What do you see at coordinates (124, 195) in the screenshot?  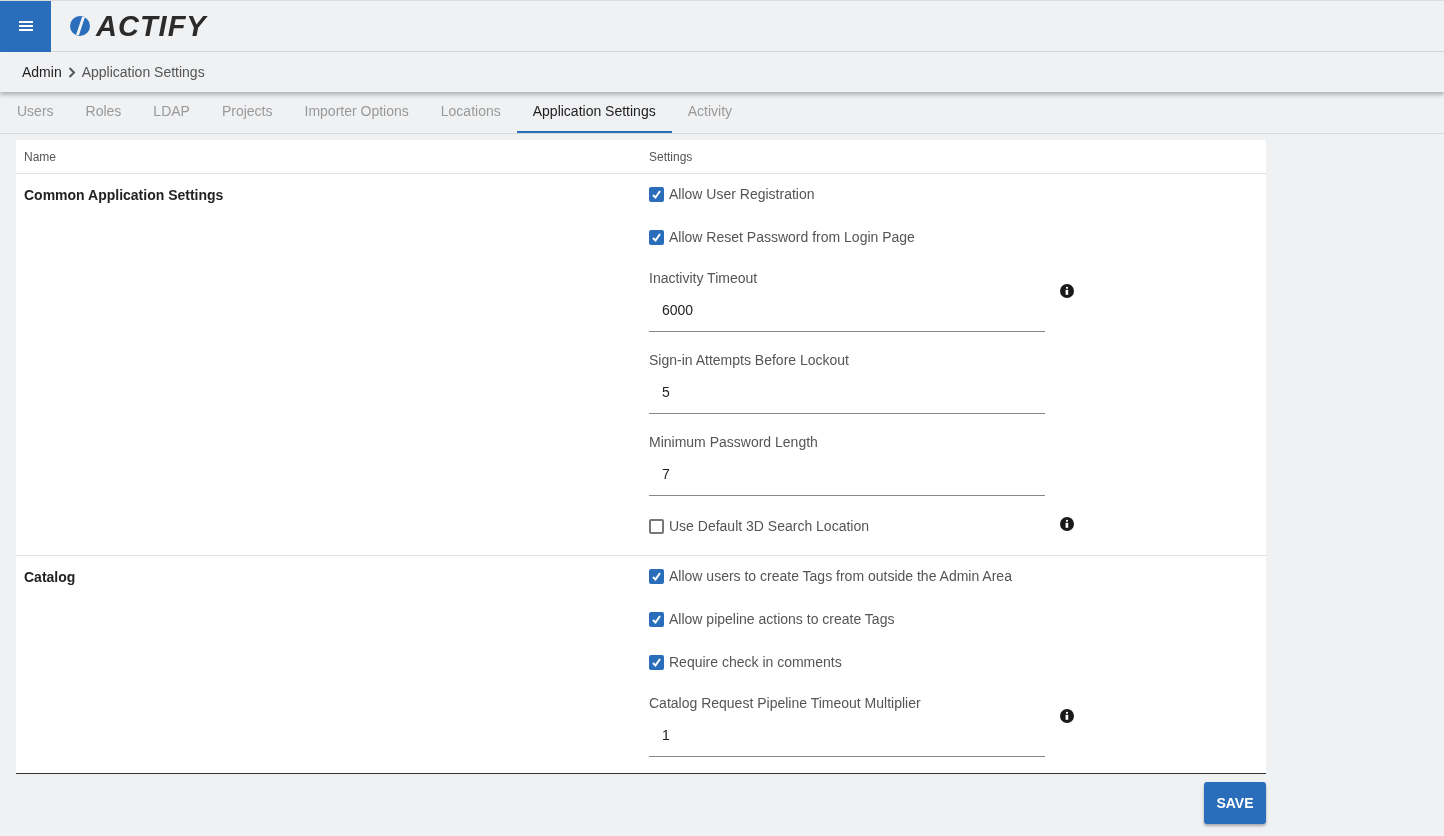 I see `section-name: Common Application Settings` at bounding box center [124, 195].